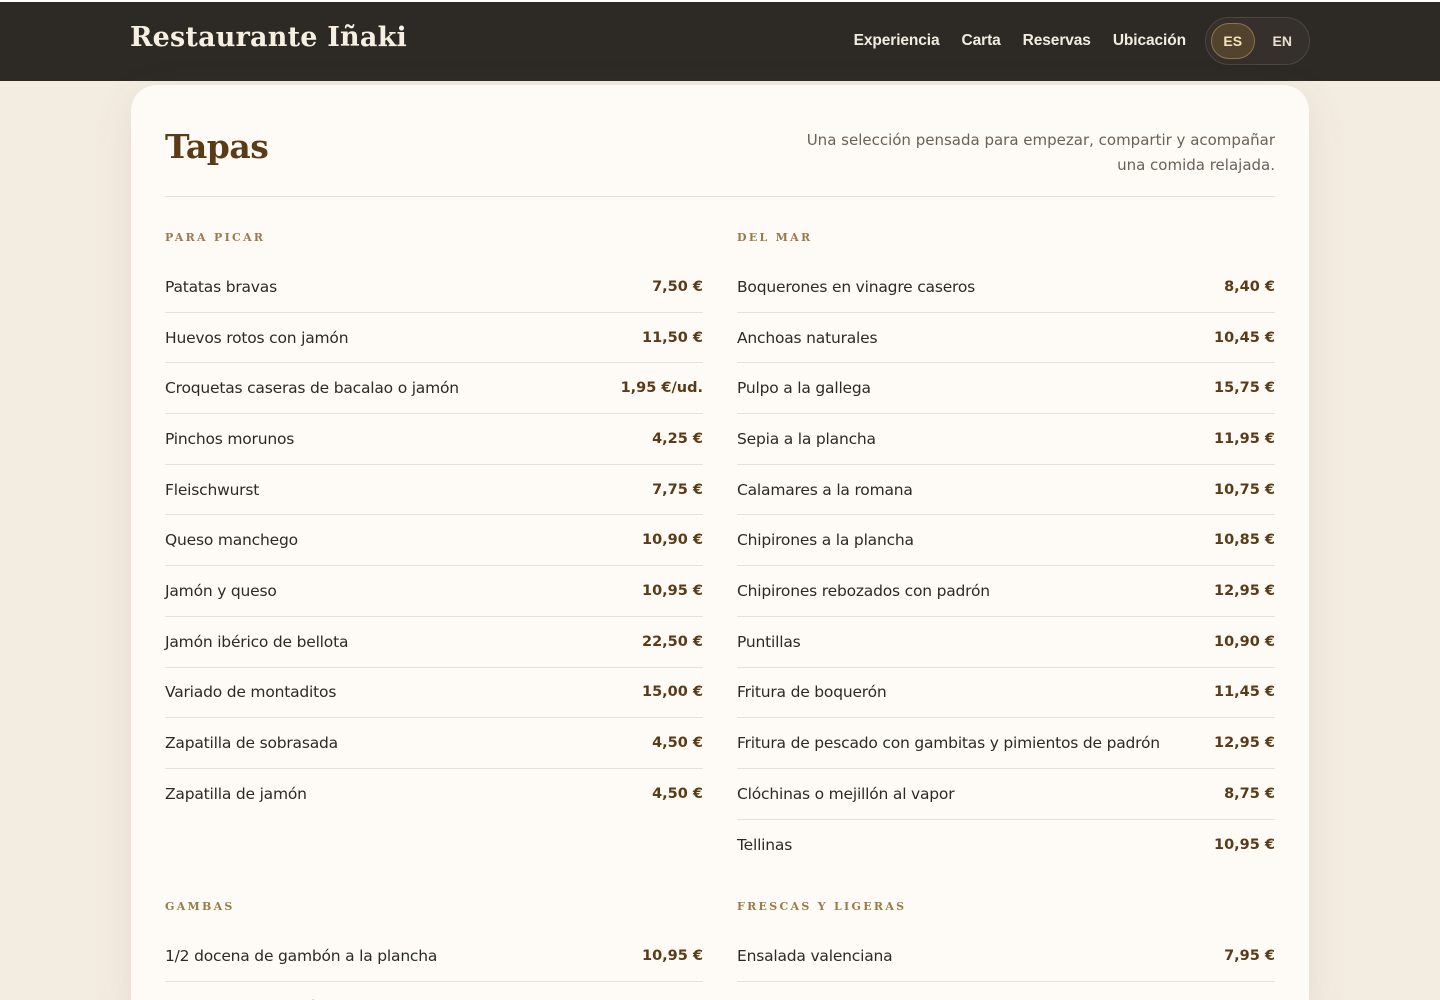  Describe the element at coordinates (1006, 591) in the screenshot. I see `menu-item-row: Chipirones rebozados con padrón 12,95 €` at that location.